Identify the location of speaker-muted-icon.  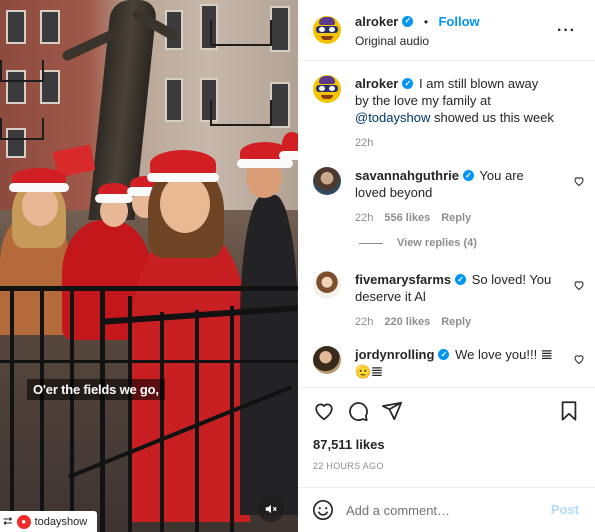
(271, 509).